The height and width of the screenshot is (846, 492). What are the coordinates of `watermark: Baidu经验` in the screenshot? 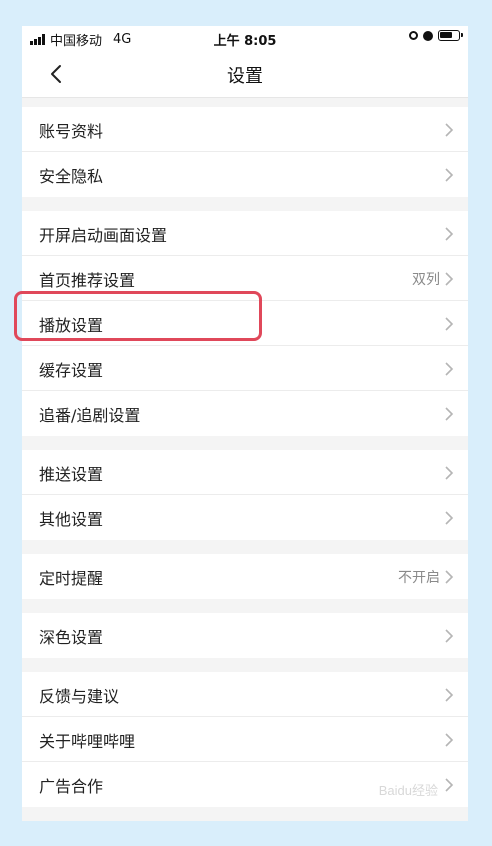 It's located at (408, 790).